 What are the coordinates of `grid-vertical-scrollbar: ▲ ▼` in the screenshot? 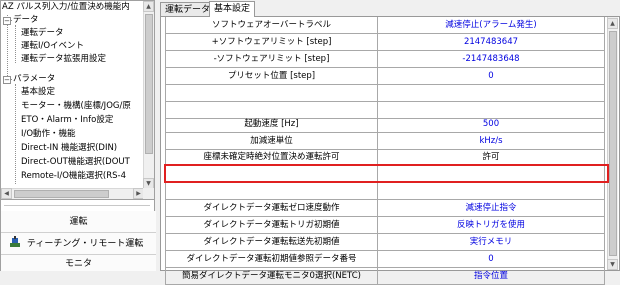 It's located at (612, 143).